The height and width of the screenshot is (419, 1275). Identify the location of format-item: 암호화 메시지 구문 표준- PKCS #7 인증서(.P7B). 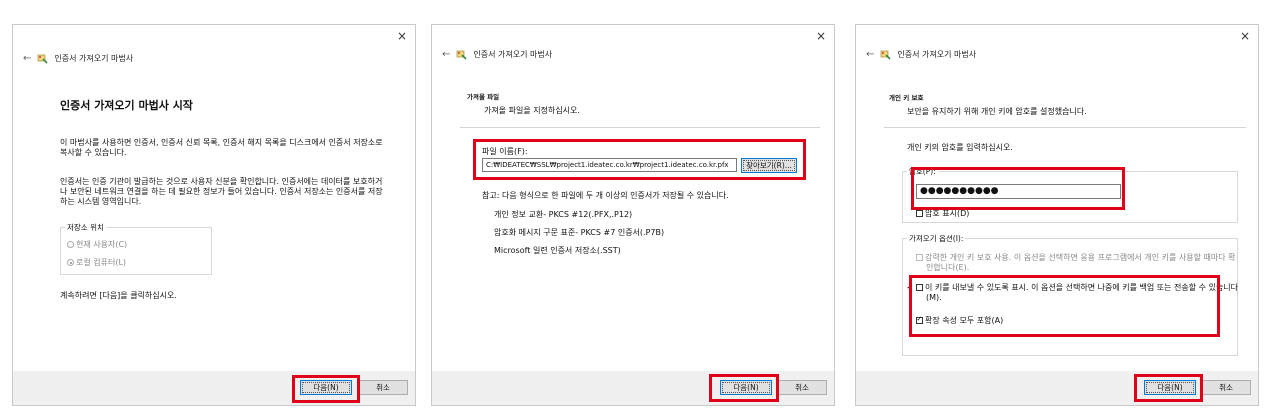
(579, 232).